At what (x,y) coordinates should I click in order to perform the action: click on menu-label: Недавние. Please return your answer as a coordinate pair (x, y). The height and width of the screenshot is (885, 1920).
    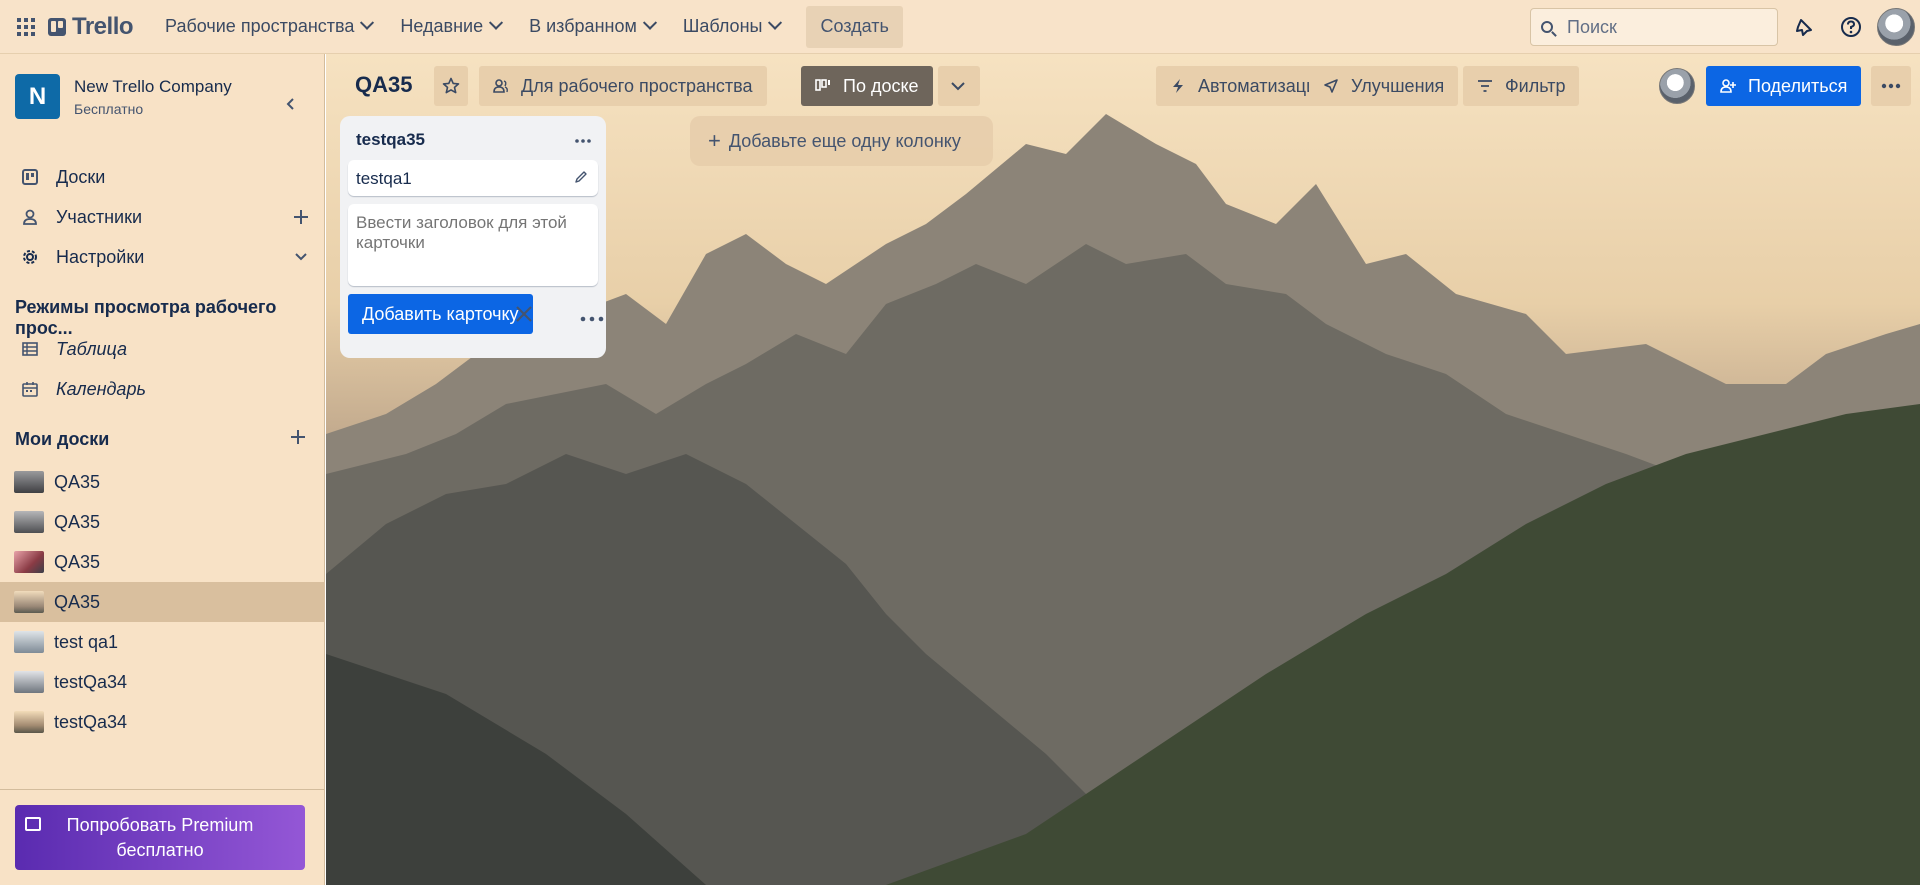
    Looking at the image, I should click on (442, 26).